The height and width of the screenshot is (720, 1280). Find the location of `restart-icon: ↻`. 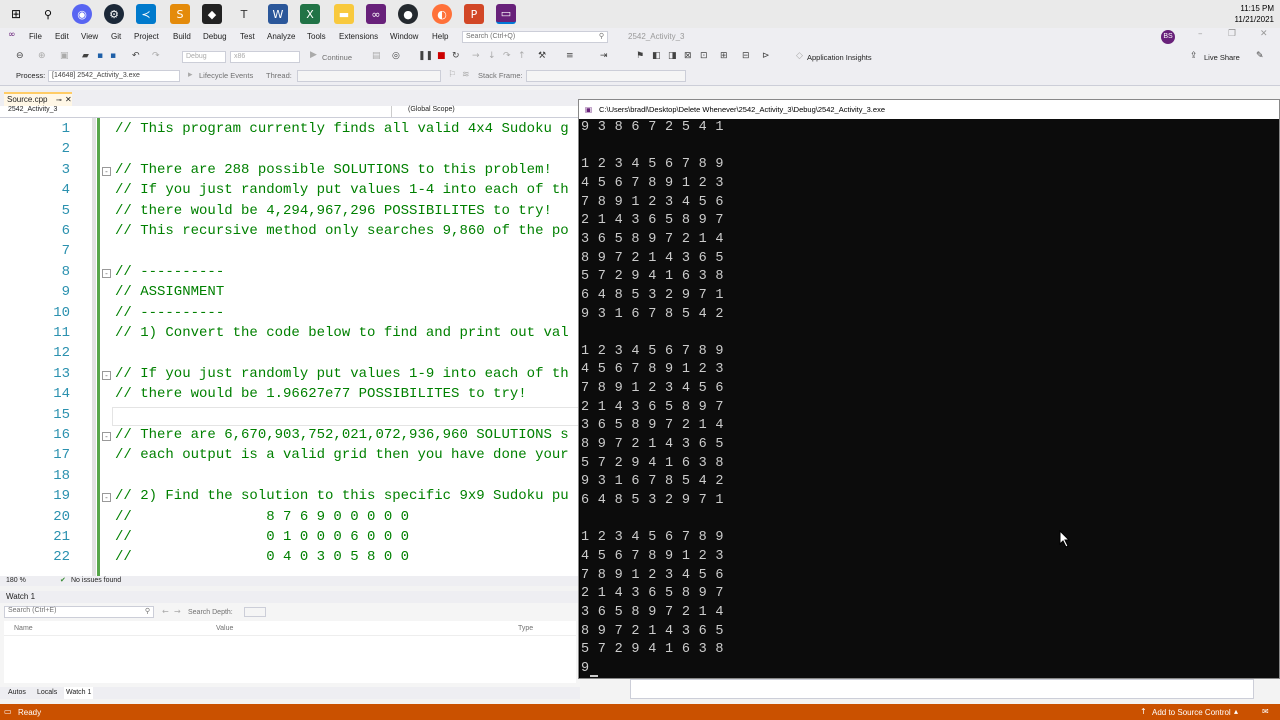

restart-icon: ↻ is located at coordinates (456, 56).